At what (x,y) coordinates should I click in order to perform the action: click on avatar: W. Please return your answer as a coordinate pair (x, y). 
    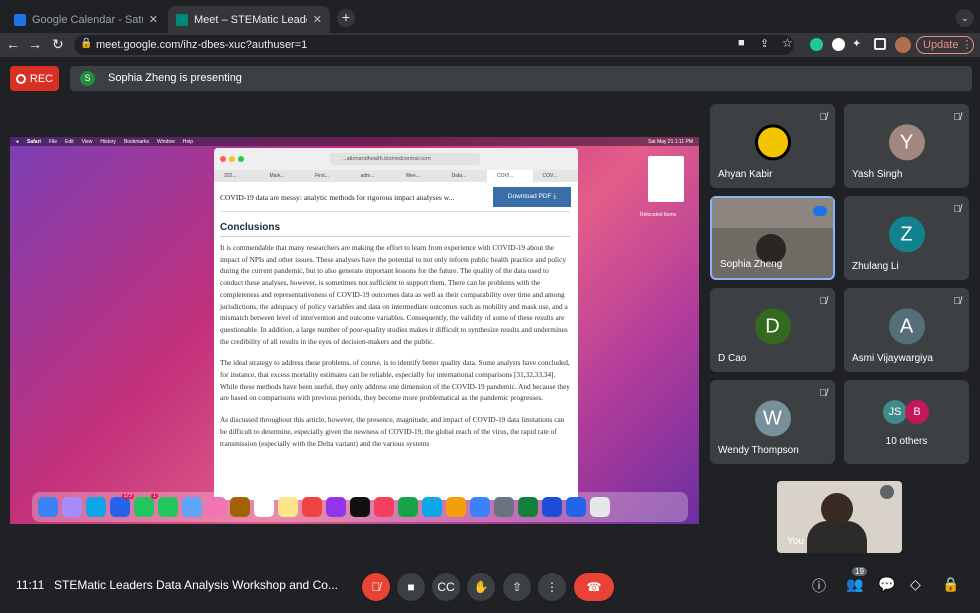
    Looking at the image, I should click on (772, 418).